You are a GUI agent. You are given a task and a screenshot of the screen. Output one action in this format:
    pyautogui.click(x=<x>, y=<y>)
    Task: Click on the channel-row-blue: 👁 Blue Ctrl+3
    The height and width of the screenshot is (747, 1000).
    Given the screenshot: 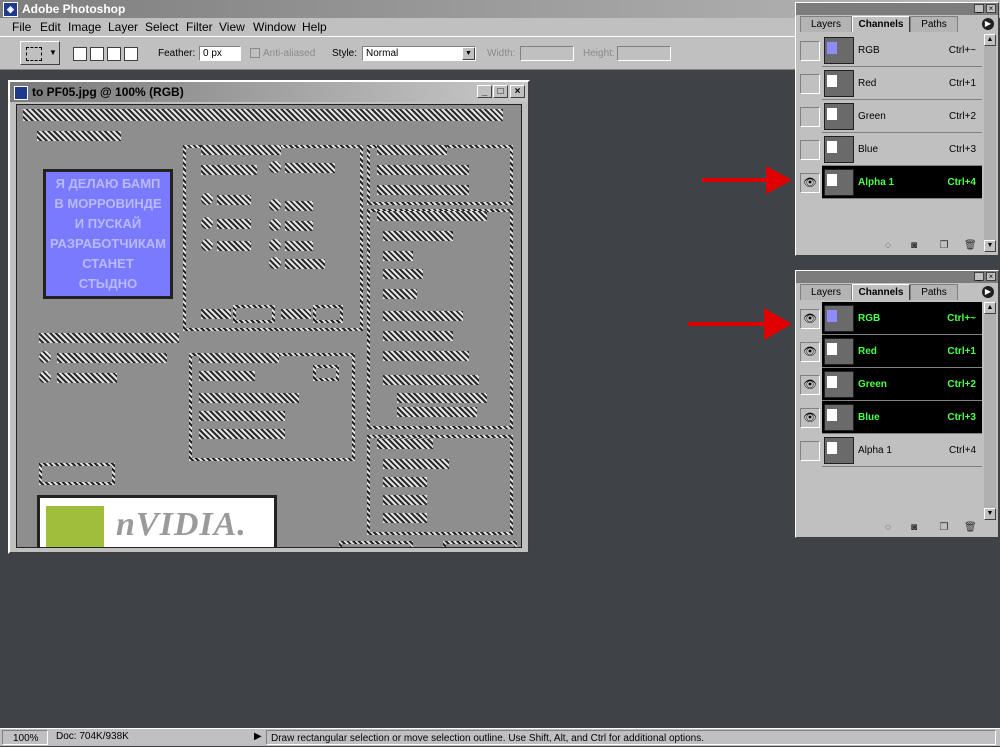 What is the action you would take?
    pyautogui.click(x=899, y=417)
    